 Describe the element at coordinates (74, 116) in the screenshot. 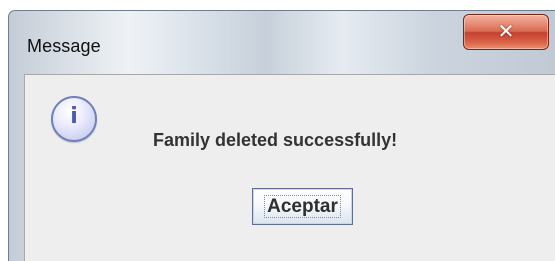

I see `info-glyph: i` at that location.